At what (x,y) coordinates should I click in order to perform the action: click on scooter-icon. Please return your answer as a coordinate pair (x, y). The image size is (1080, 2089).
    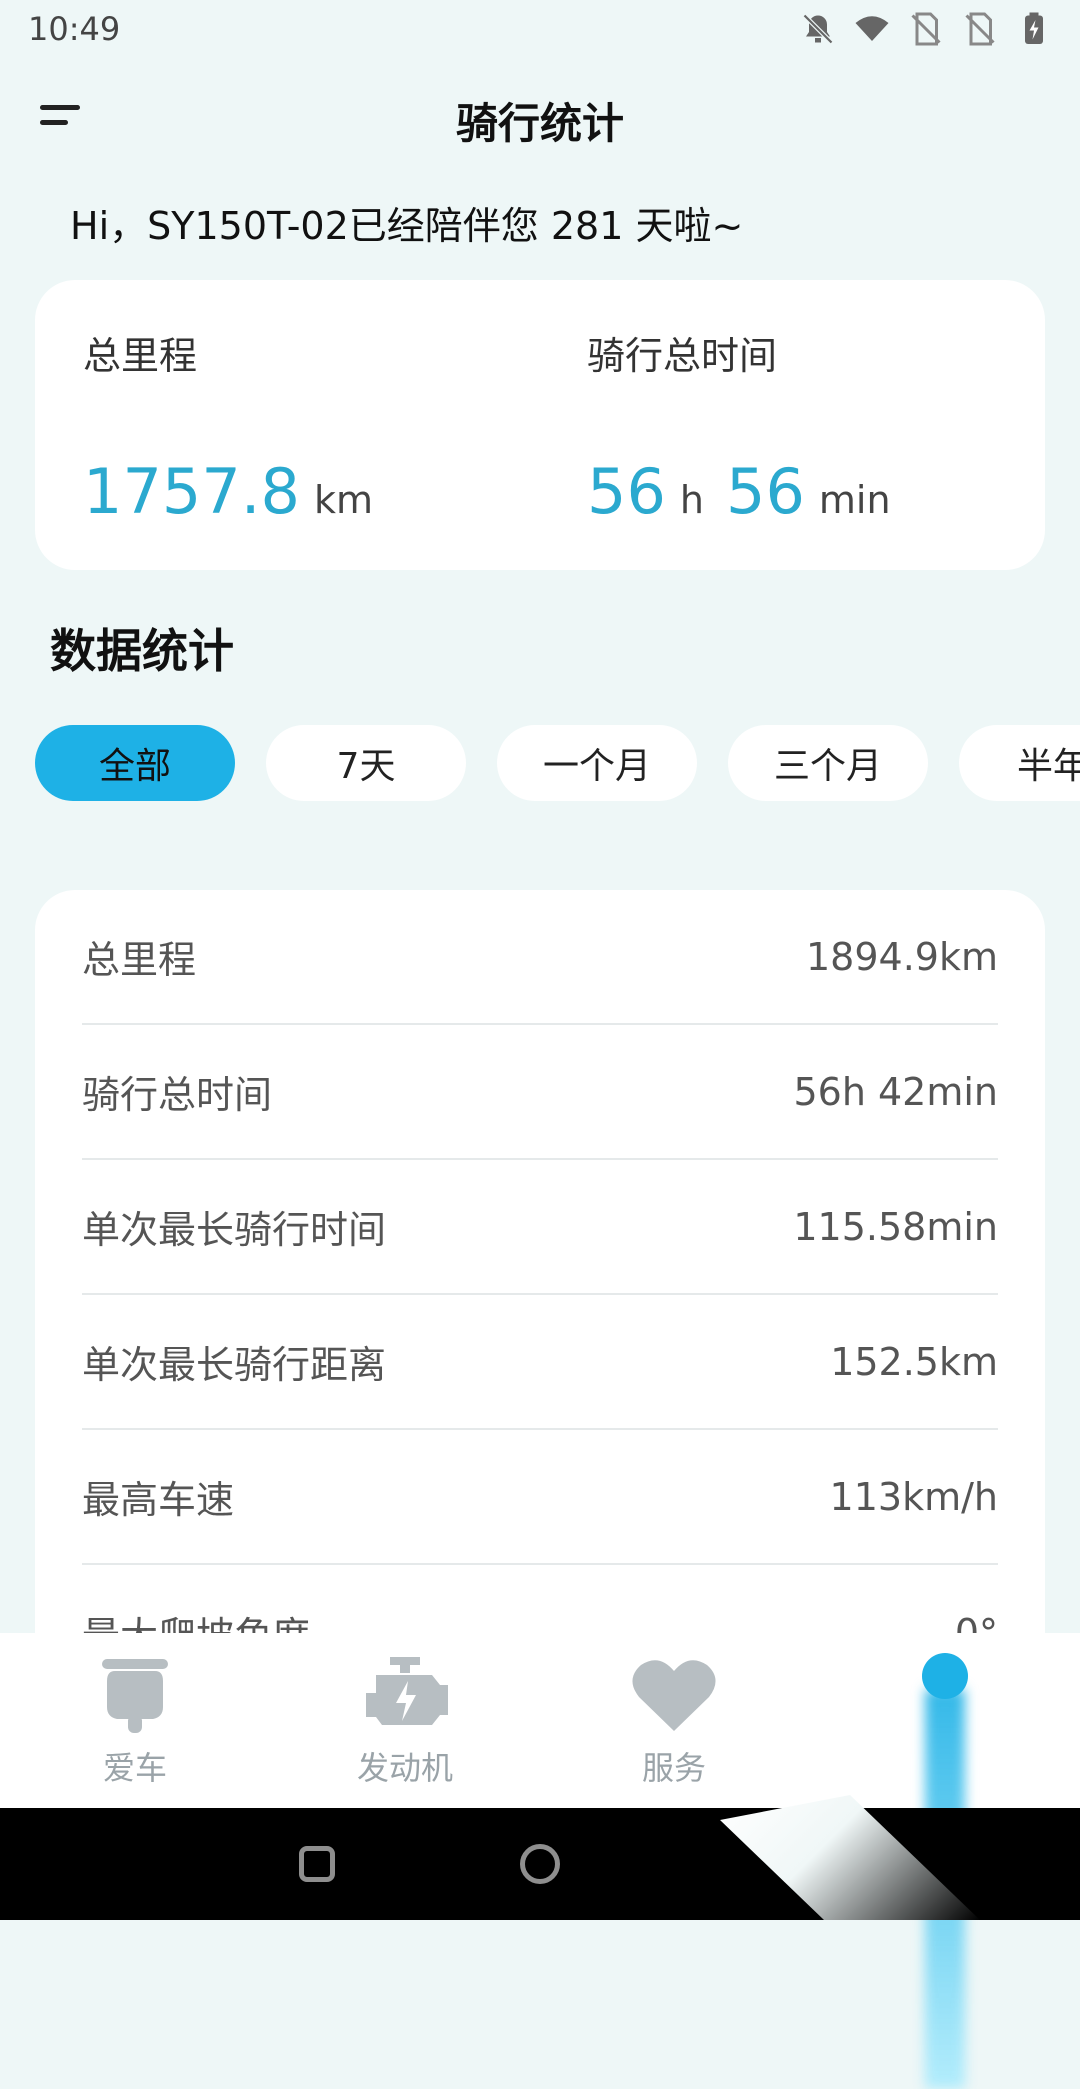
    Looking at the image, I should click on (135, 1696).